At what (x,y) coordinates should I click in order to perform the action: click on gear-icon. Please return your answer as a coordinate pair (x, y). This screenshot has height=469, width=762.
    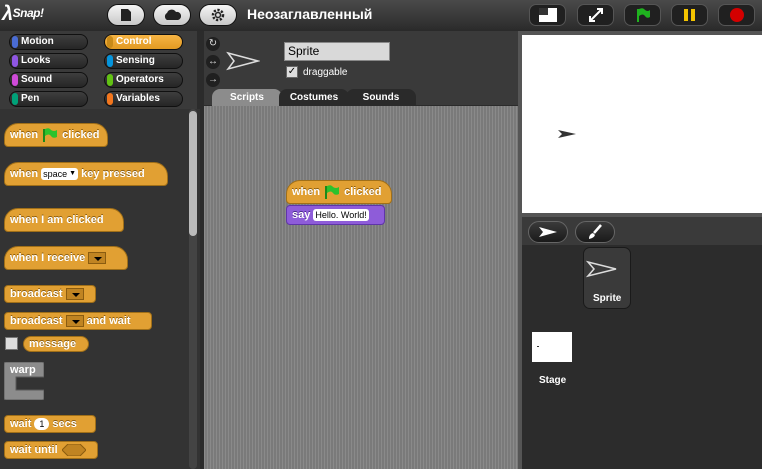
    Looking at the image, I should click on (218, 15).